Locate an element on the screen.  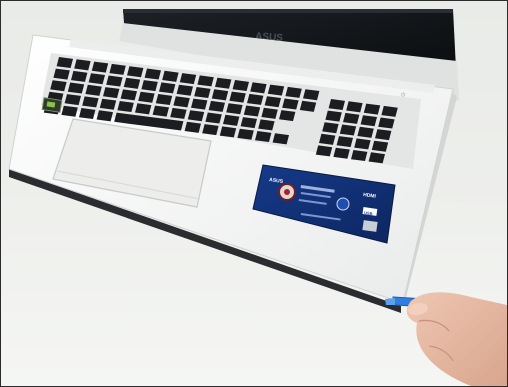
sticker-badge-core is located at coordinates (287, 192).